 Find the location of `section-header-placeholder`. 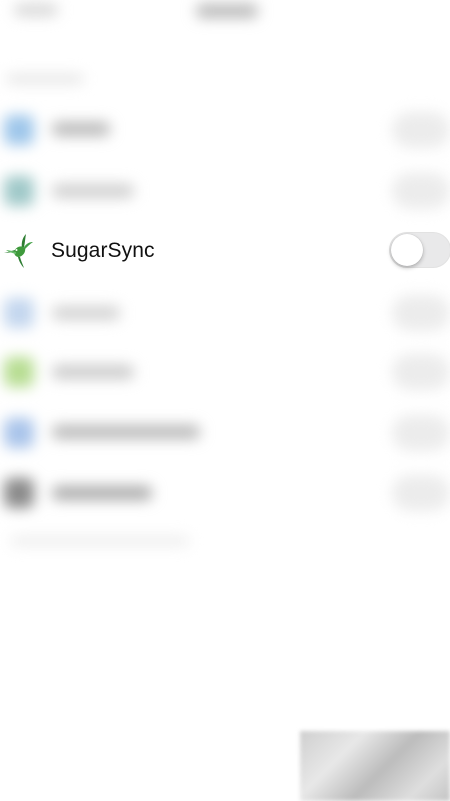

section-header-placeholder is located at coordinates (45, 79).